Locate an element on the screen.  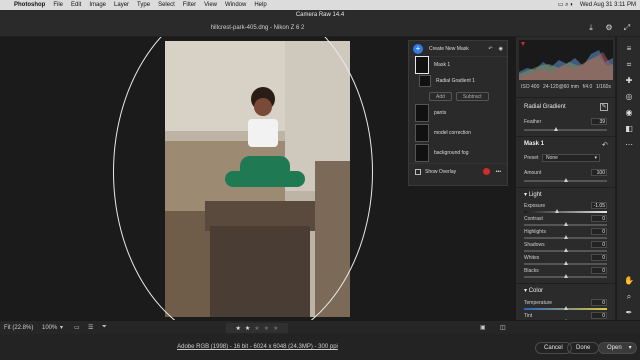
mask-group: model correction is located at coordinates (458, 133).